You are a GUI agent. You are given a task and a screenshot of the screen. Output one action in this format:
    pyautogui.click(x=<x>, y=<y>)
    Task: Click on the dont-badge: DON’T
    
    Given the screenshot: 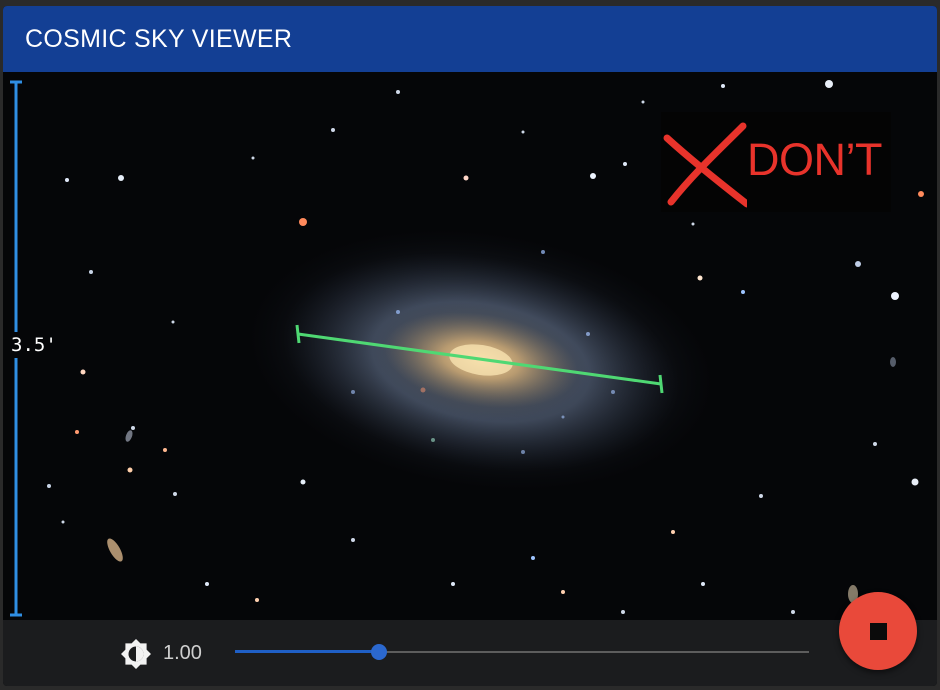 What is the action you would take?
    pyautogui.click(x=776, y=162)
    